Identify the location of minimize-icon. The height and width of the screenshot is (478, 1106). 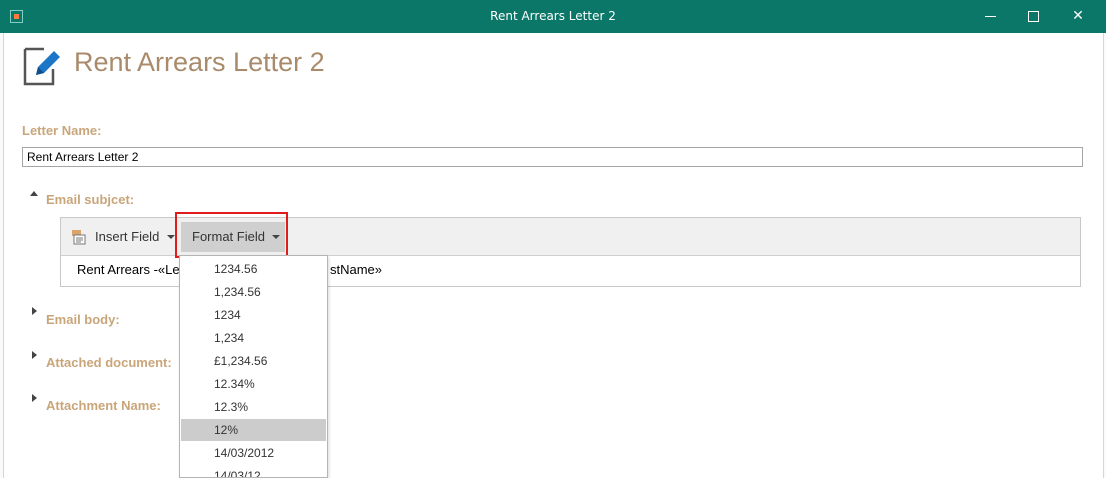
(990, 16).